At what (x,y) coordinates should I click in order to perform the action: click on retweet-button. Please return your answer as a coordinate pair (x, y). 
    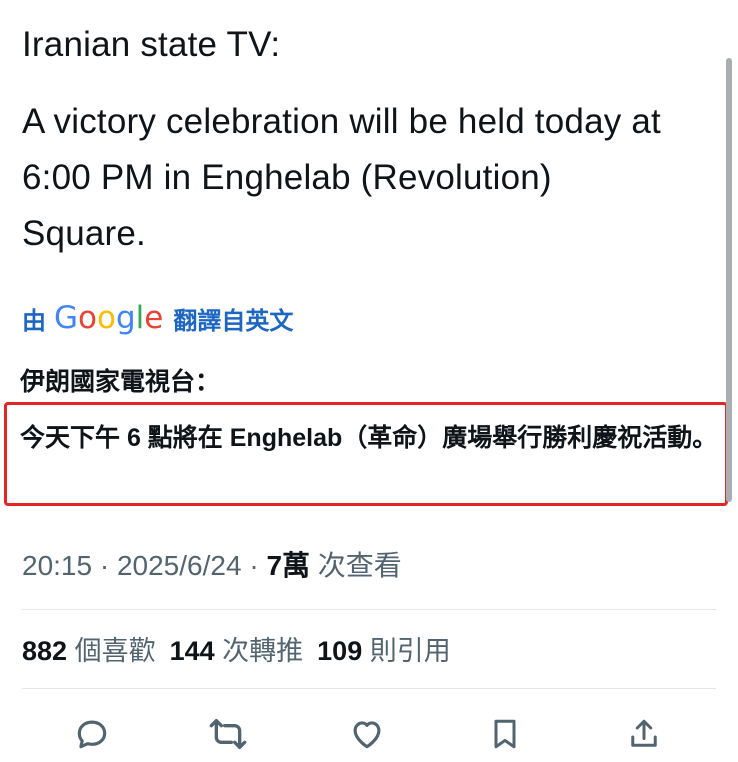
    Looking at the image, I should click on (228, 734).